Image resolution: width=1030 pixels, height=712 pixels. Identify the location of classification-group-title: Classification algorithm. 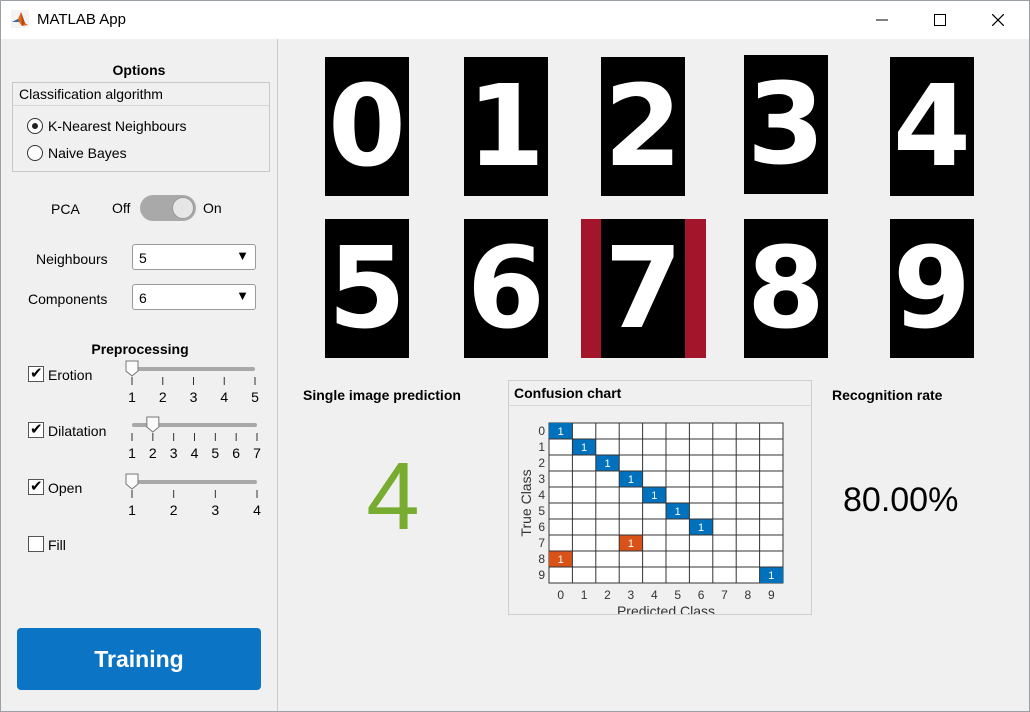
(91, 94).